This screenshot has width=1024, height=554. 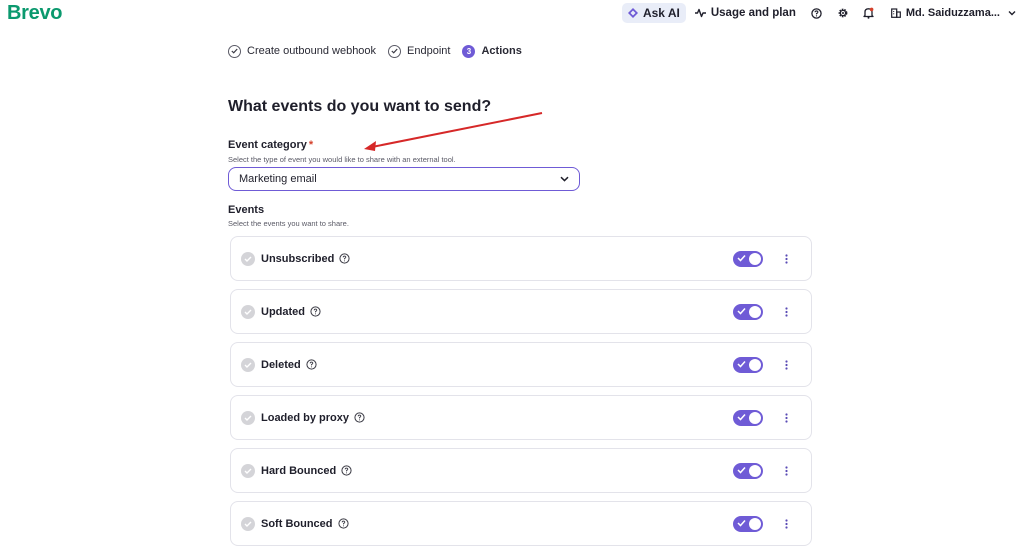 I want to click on event-row: Soft Bounced, so click(x=521, y=523).